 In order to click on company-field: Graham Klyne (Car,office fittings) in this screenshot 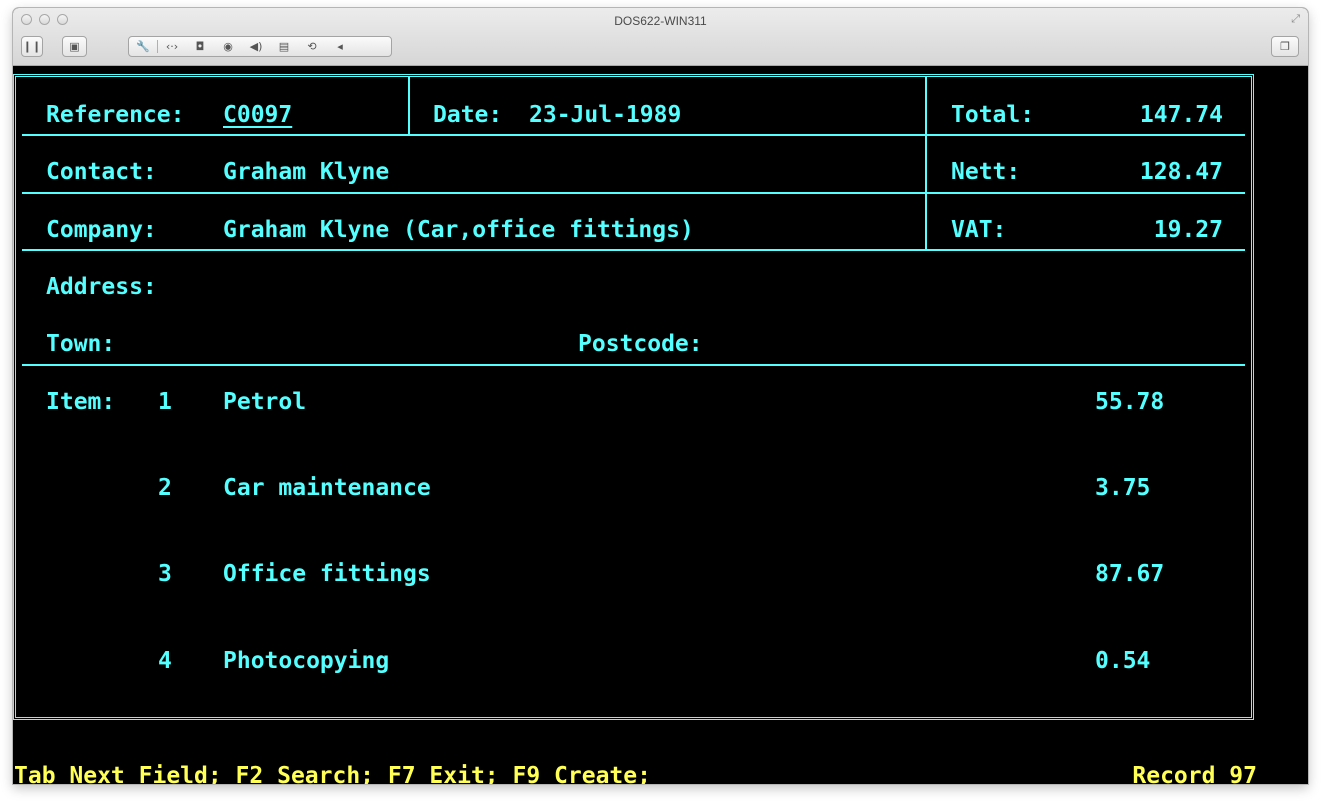, I will do `click(458, 230)`.